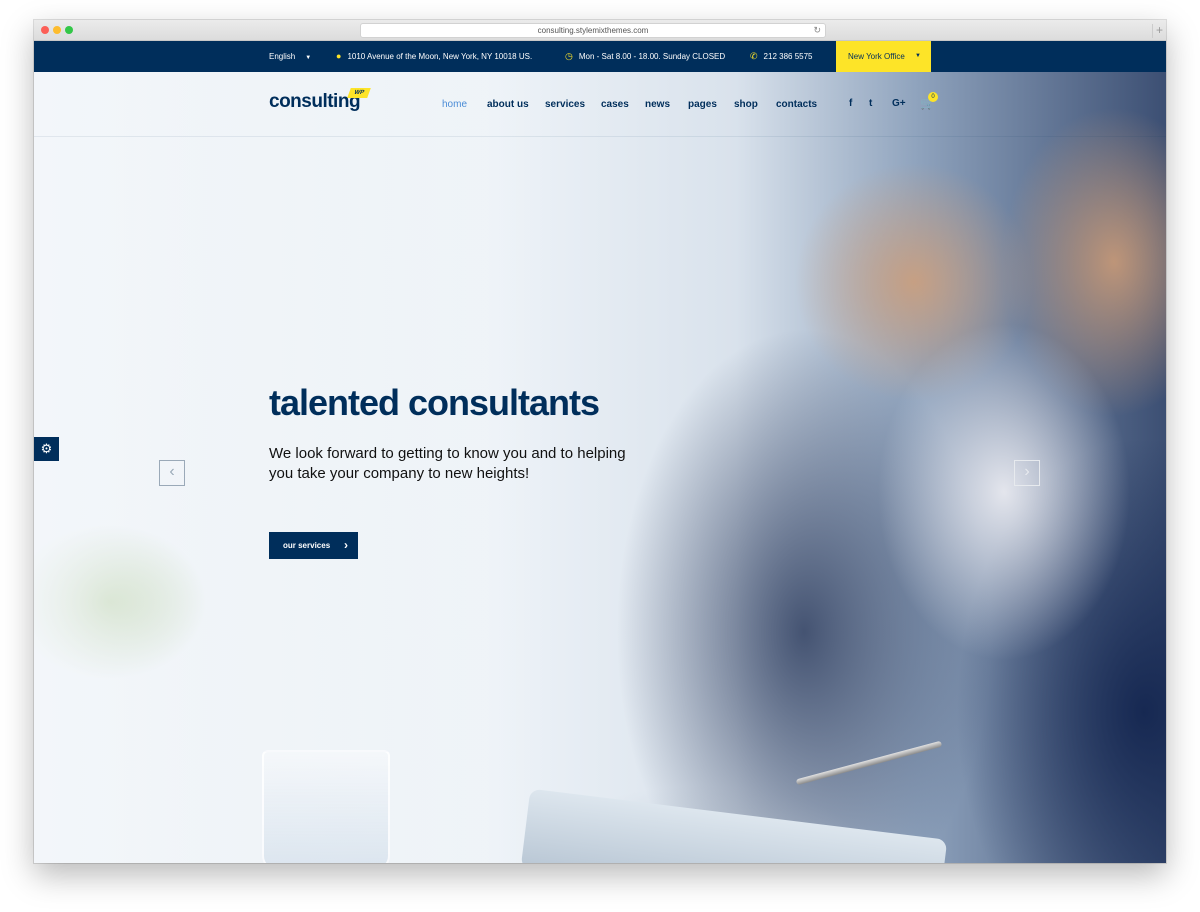 This screenshot has width=1200, height=912. Describe the element at coordinates (569, 56) in the screenshot. I see `clock-icon: ◷` at that location.